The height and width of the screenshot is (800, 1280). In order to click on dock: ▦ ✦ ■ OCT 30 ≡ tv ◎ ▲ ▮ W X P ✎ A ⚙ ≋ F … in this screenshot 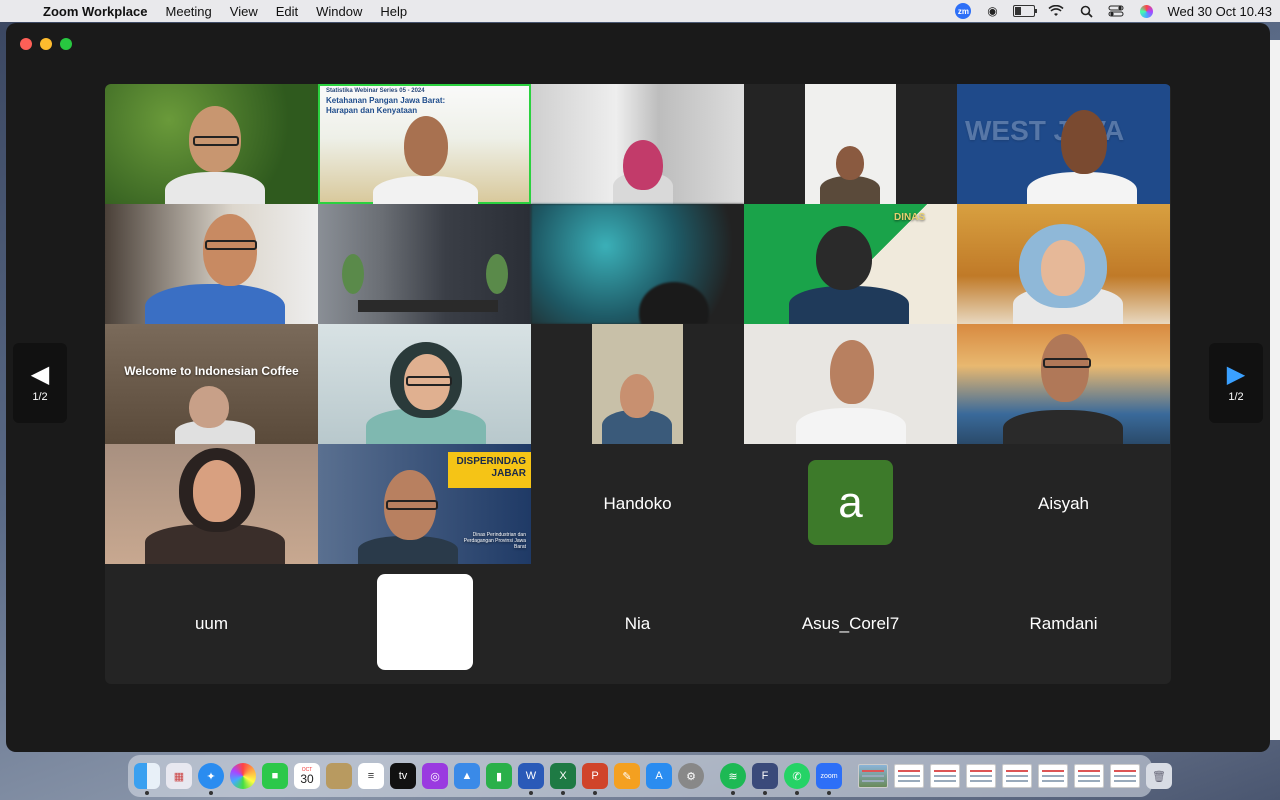, I will do `click(650, 776)`.